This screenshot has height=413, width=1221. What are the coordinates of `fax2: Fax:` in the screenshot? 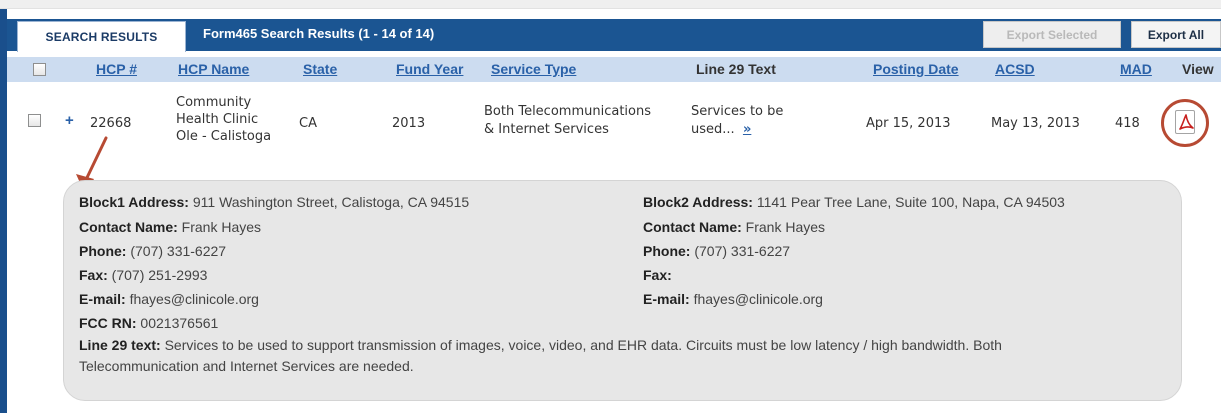 It's located at (657, 275).